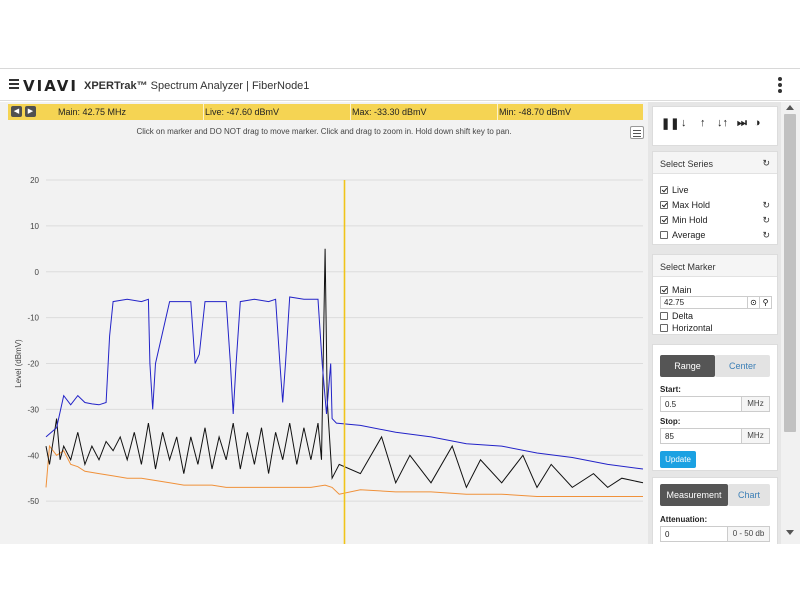  I want to click on select-marker-header: Select Marker, so click(715, 266).